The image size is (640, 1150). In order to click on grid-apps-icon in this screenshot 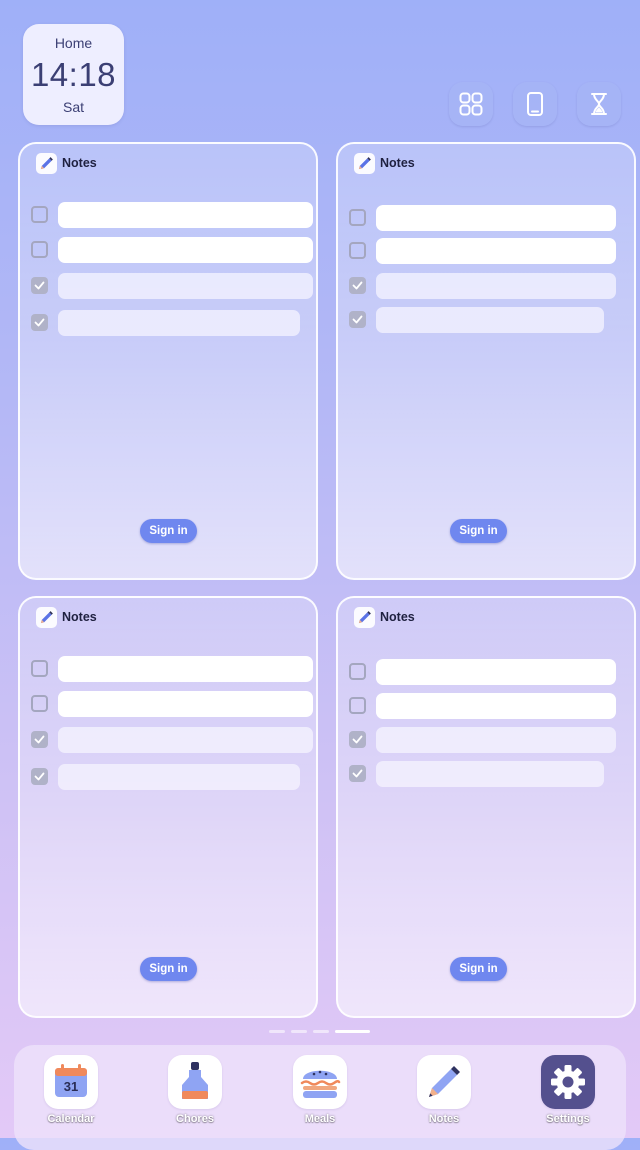, I will do `click(471, 104)`.